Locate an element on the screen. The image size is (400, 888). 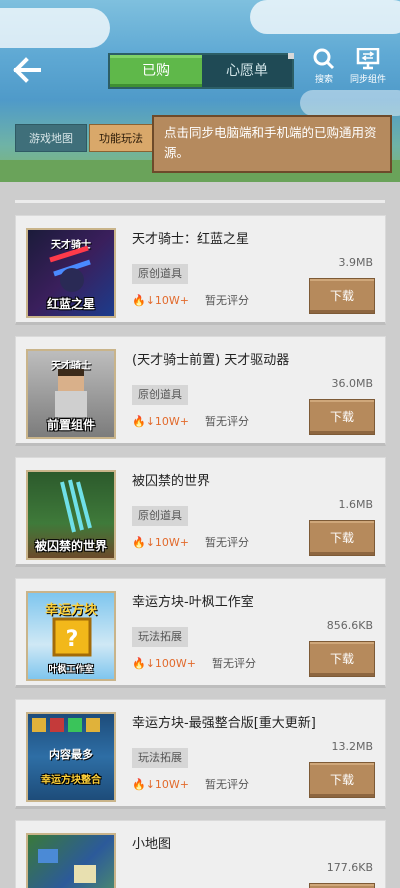
item-thumbnail: 天才骑士 红蓝之星 is located at coordinates (71, 273).